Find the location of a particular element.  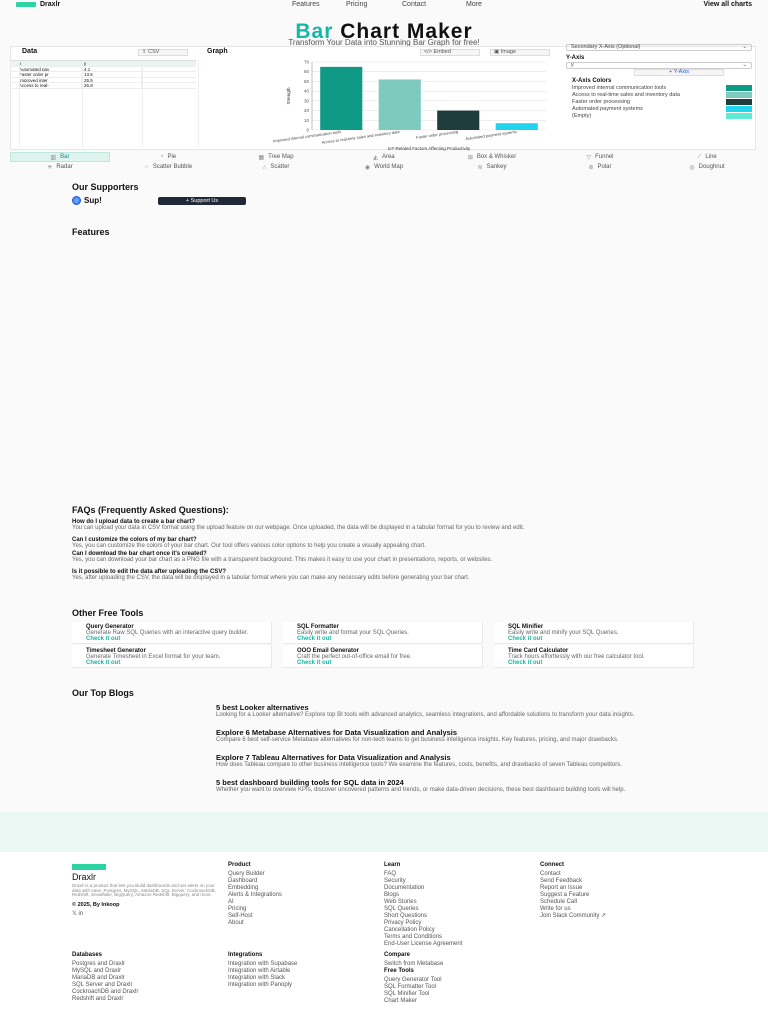

footer-link: Suggest a Feature is located at coordinates (573, 895).